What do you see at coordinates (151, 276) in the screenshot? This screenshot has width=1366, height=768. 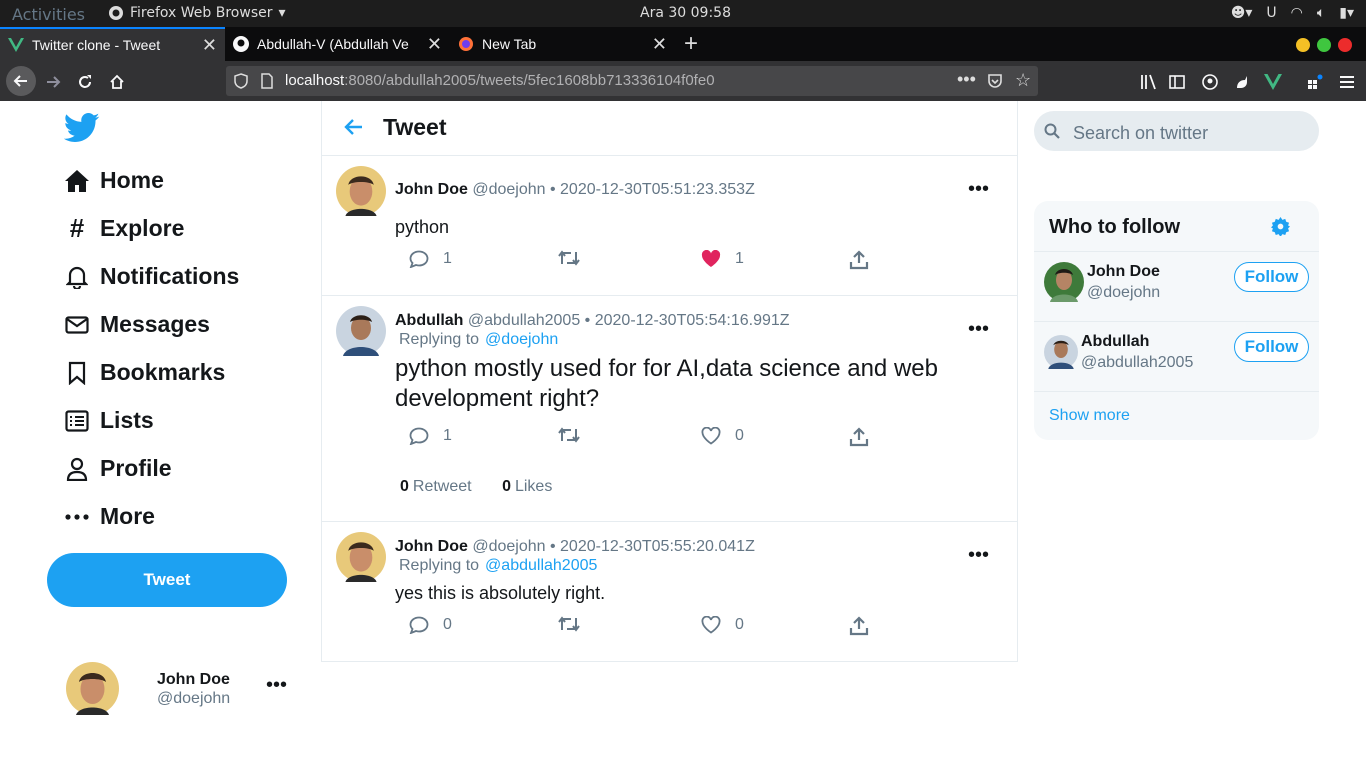 I see `nav-notifications: Notifications` at bounding box center [151, 276].